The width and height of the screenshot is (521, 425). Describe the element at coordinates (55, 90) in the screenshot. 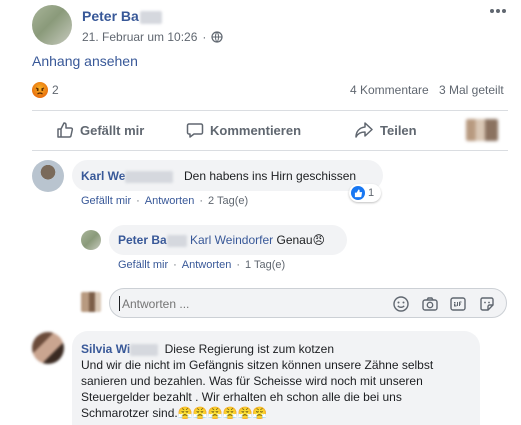

I see `reaction-count: 2` at that location.